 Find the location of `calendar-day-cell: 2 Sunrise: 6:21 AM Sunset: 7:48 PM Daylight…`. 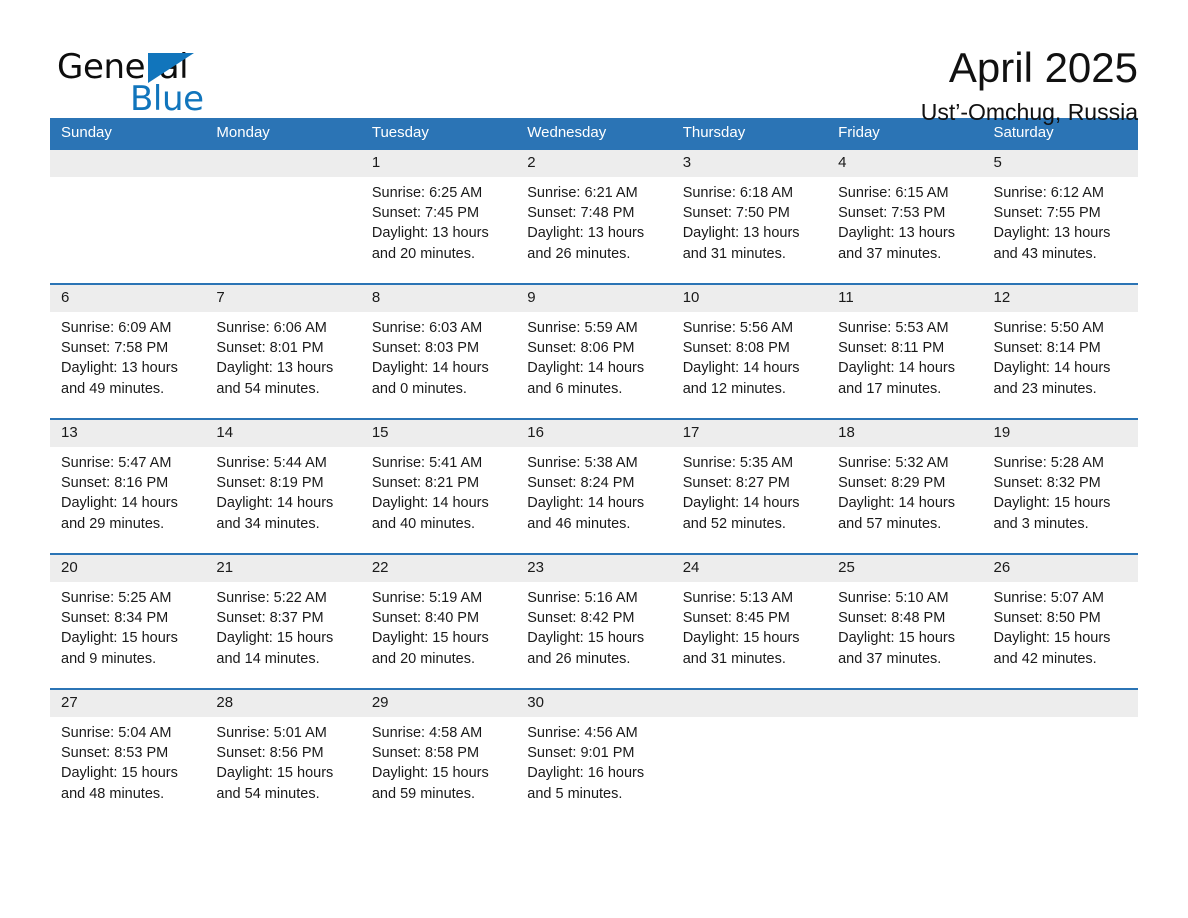

calendar-day-cell: 2 Sunrise: 6:21 AM Sunset: 7:48 PM Daylight… is located at coordinates (594, 216).